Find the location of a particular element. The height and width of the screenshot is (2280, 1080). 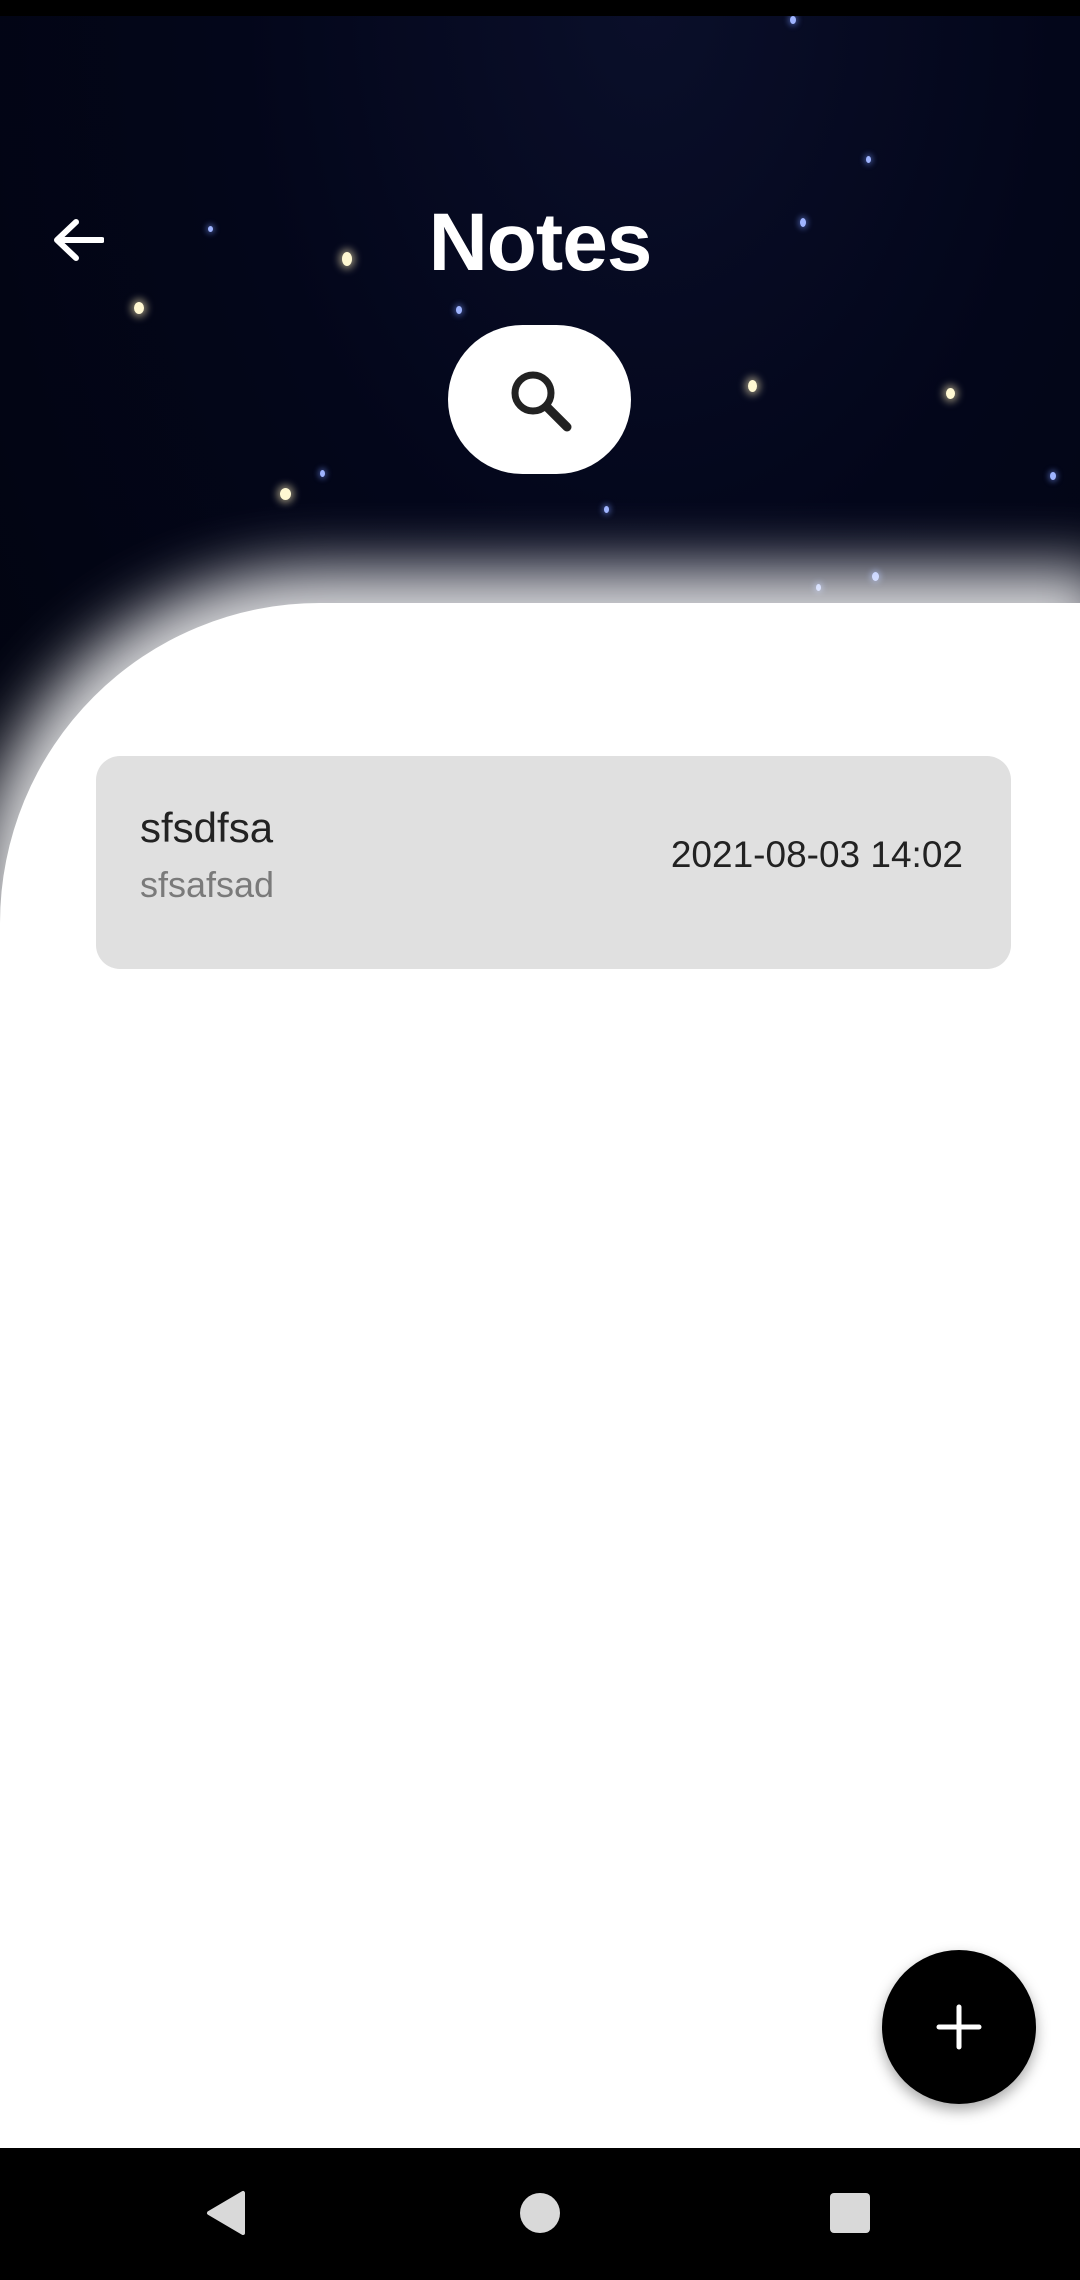

note-title: sfsdfsa is located at coordinates (207, 827).